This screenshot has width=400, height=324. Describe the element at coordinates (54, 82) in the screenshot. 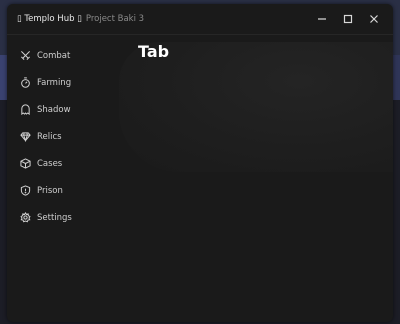

I see `sidebar-item-label: Farming` at that location.